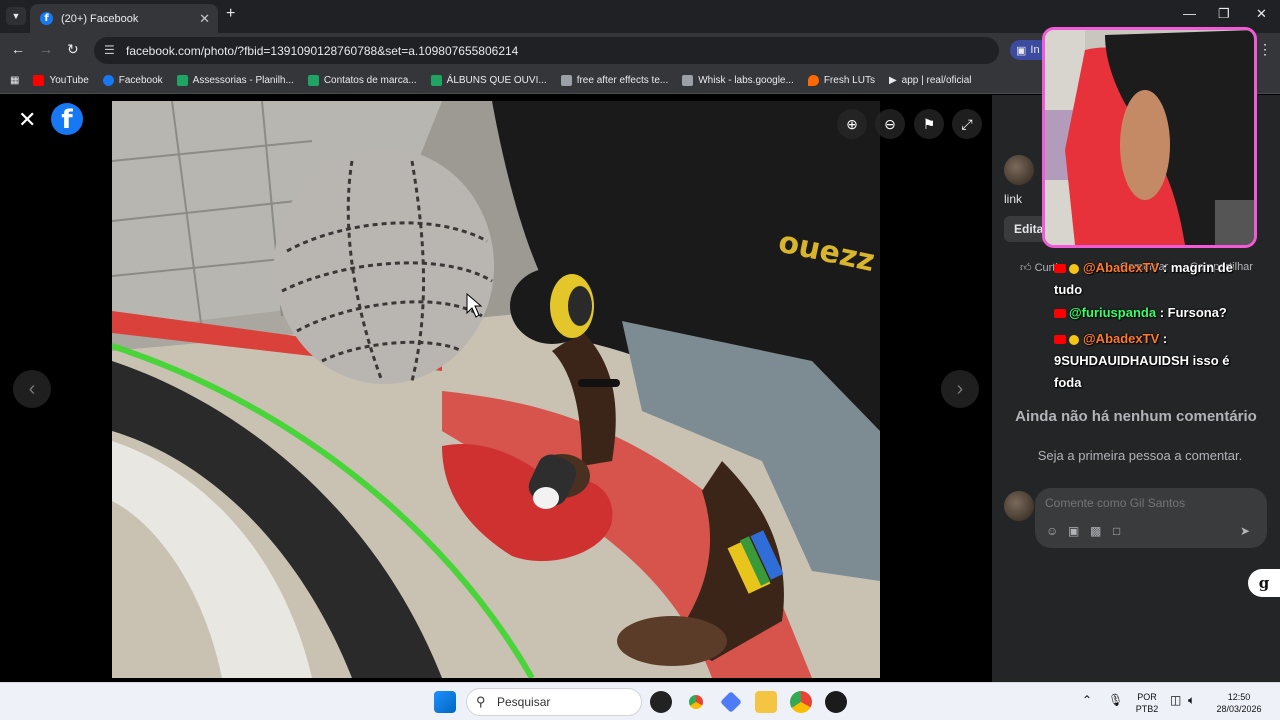  Describe the element at coordinates (1154, 279) in the screenshot. I see `chat-message: @AbadexTV : magrin de tudo` at that location.